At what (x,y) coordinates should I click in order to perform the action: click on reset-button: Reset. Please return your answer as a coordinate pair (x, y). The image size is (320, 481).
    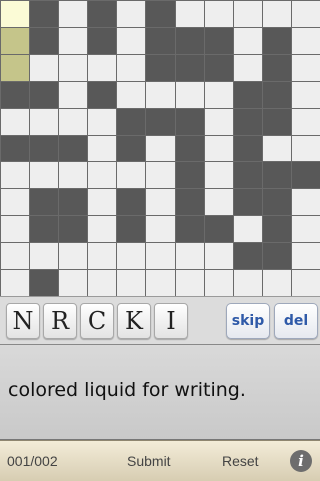
    Looking at the image, I should click on (240, 461).